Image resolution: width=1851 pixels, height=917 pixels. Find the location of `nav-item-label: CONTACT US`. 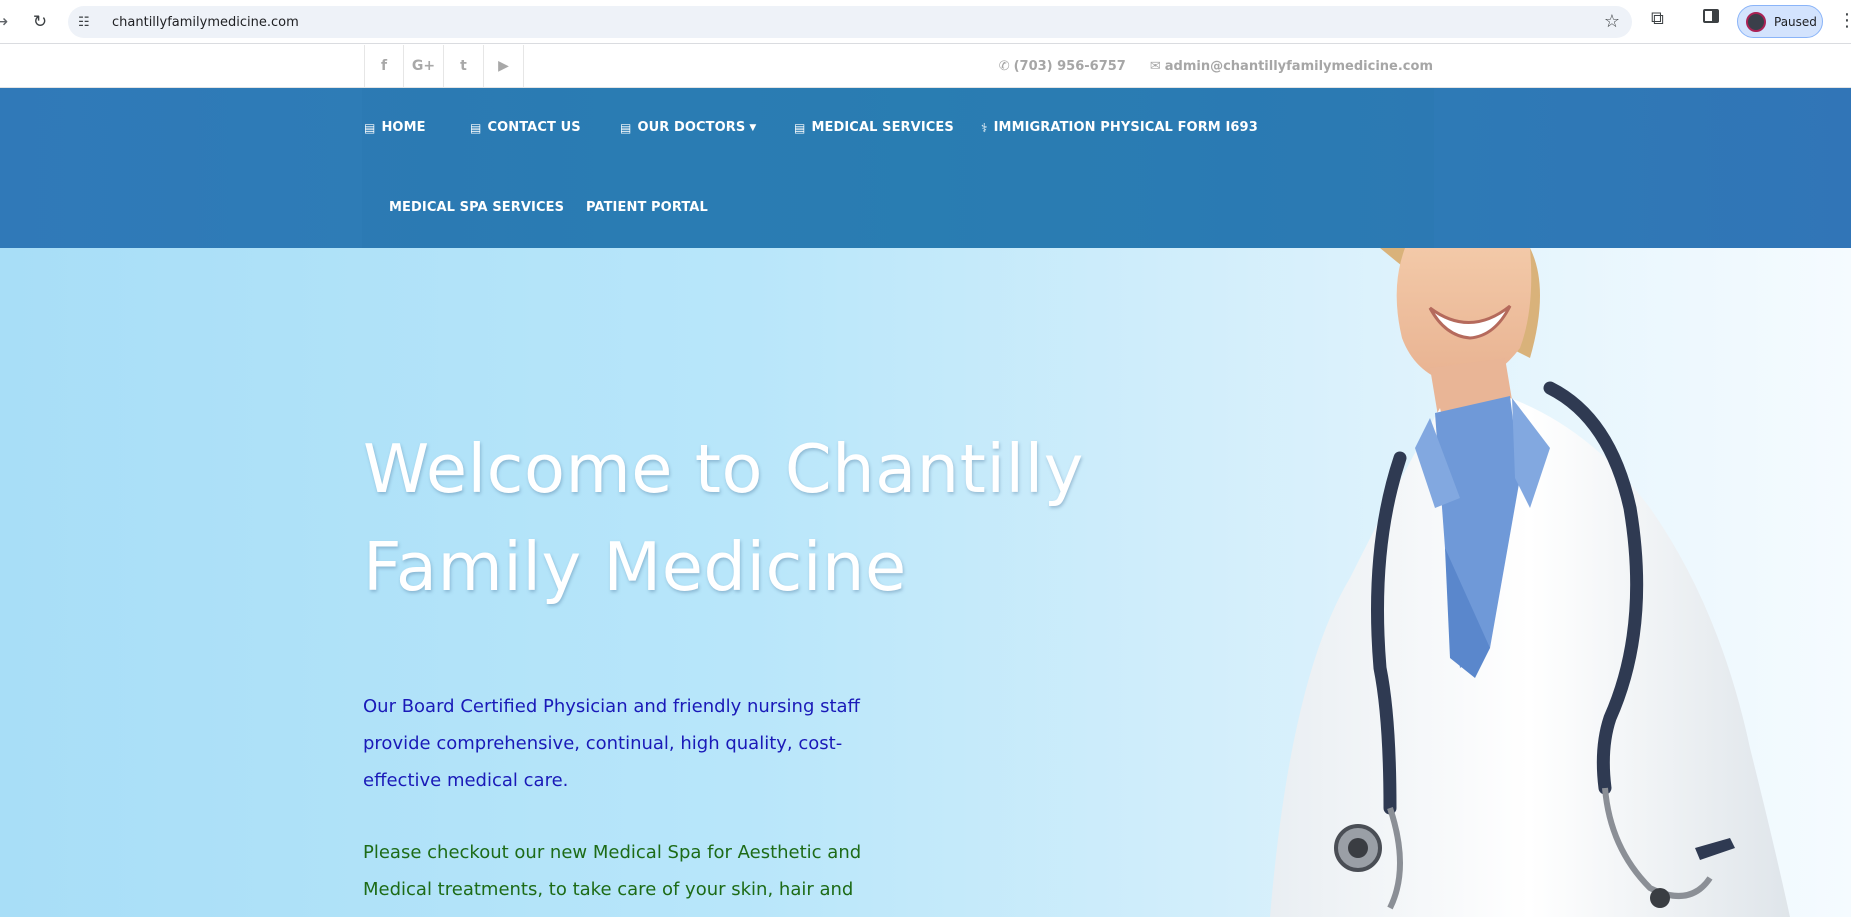

nav-item-label: CONTACT US is located at coordinates (534, 127).